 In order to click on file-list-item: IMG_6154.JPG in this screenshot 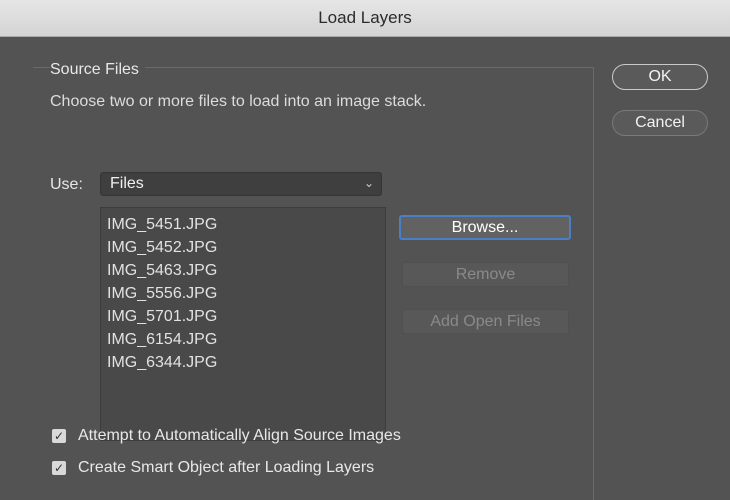, I will do `click(162, 340)`.